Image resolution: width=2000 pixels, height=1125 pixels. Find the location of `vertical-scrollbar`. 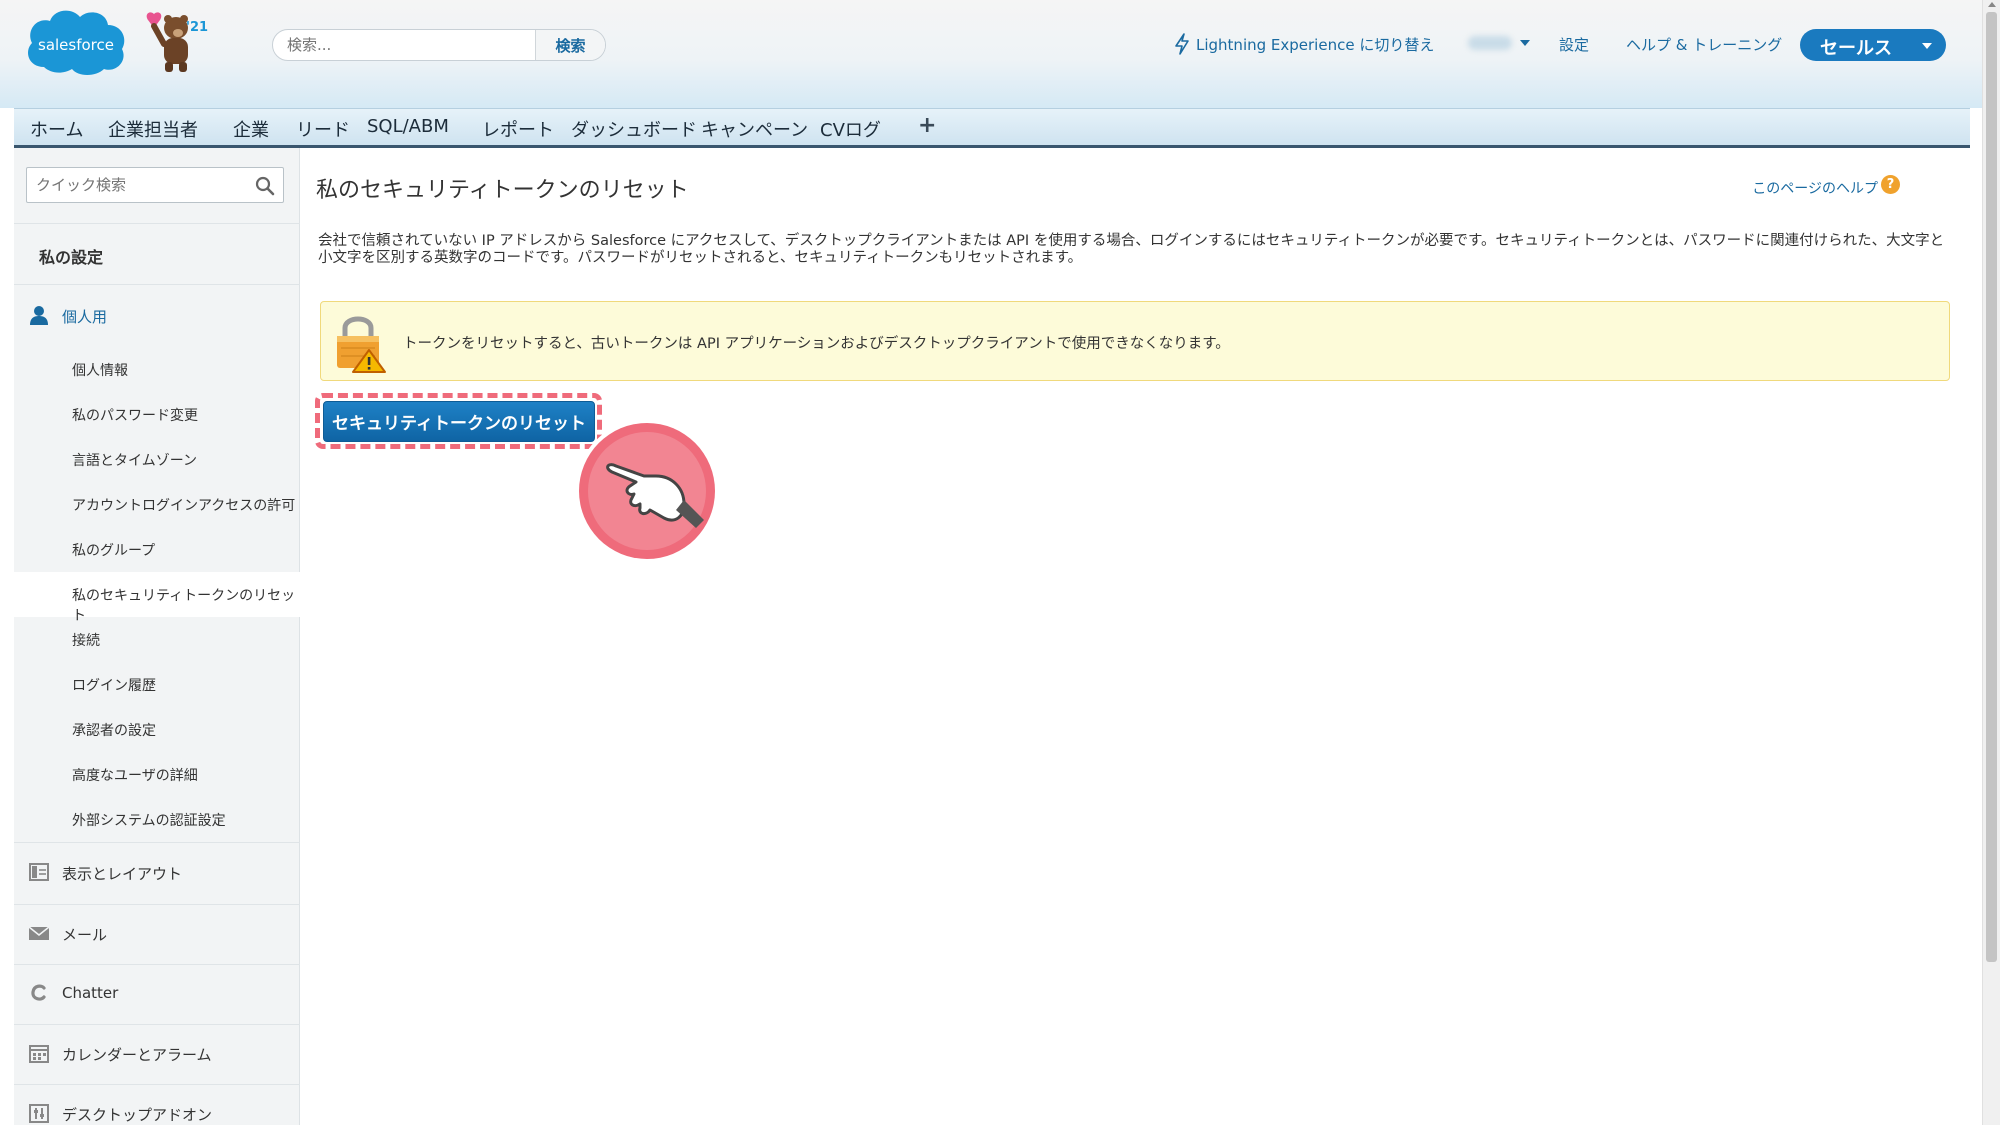

vertical-scrollbar is located at coordinates (1991, 562).